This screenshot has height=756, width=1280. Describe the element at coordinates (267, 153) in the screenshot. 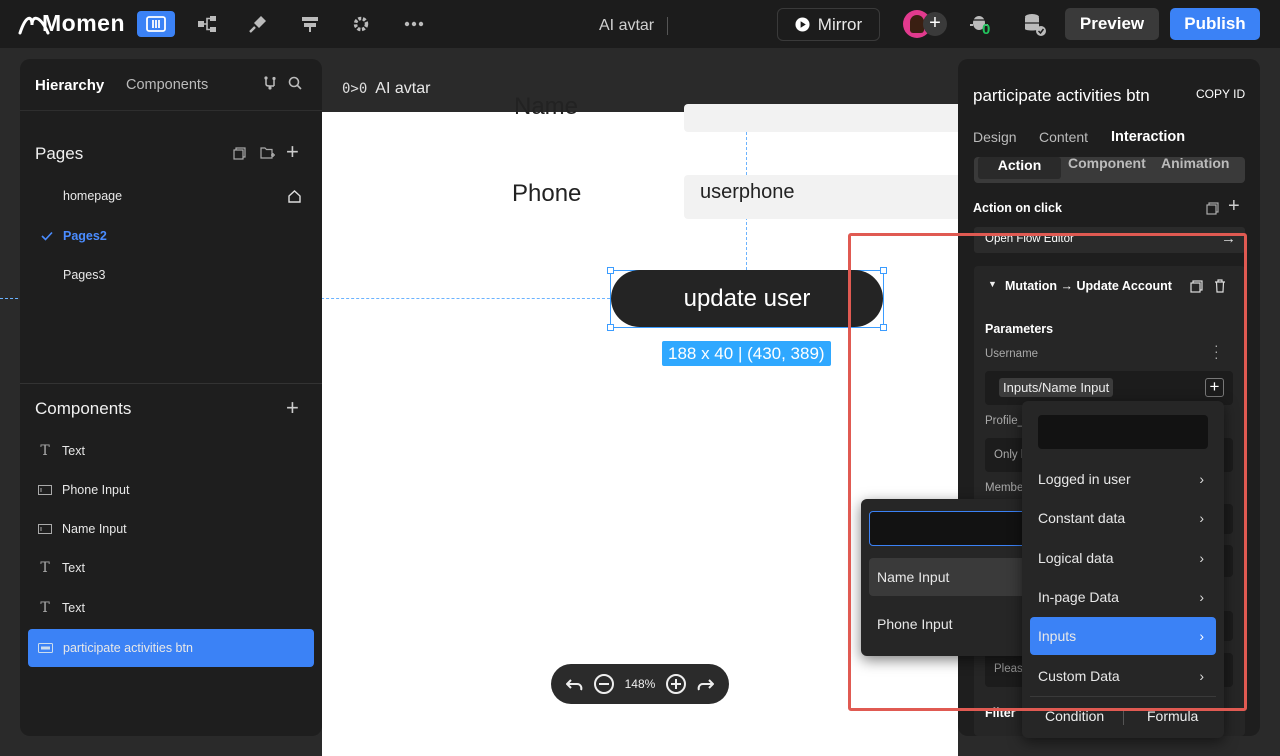

I see `add-folder-icon` at that location.